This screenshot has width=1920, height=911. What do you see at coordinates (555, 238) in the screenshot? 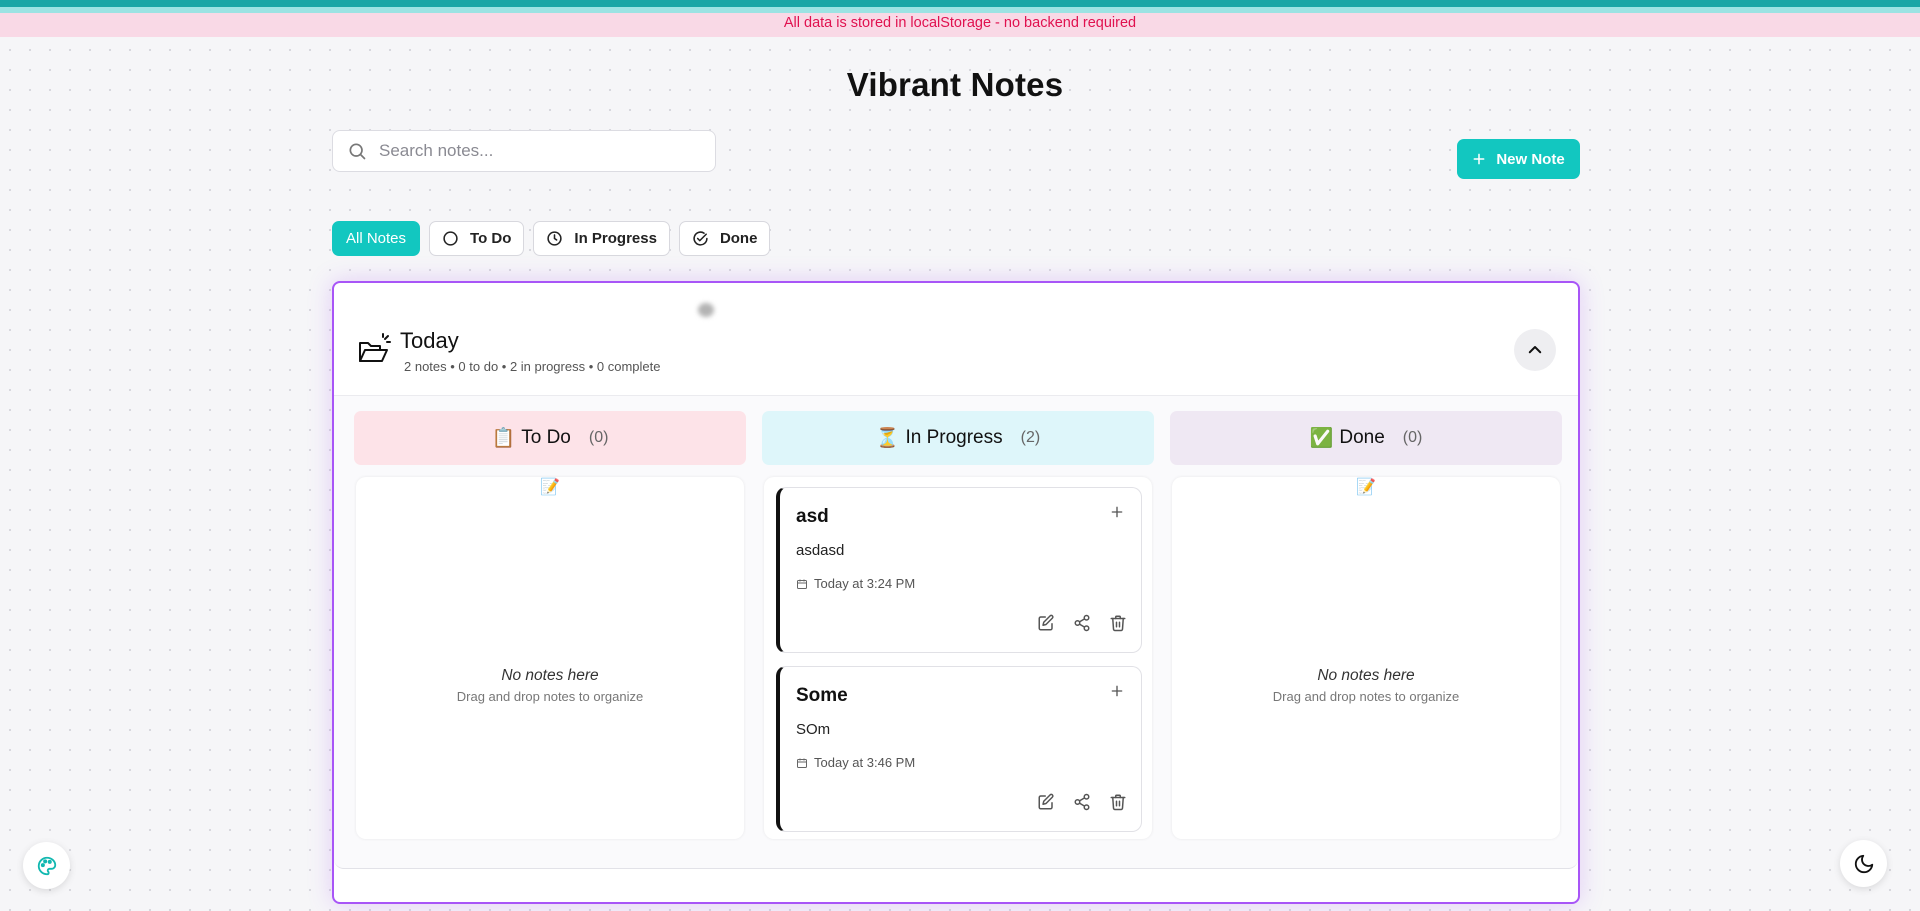
I see `clock-icon` at bounding box center [555, 238].